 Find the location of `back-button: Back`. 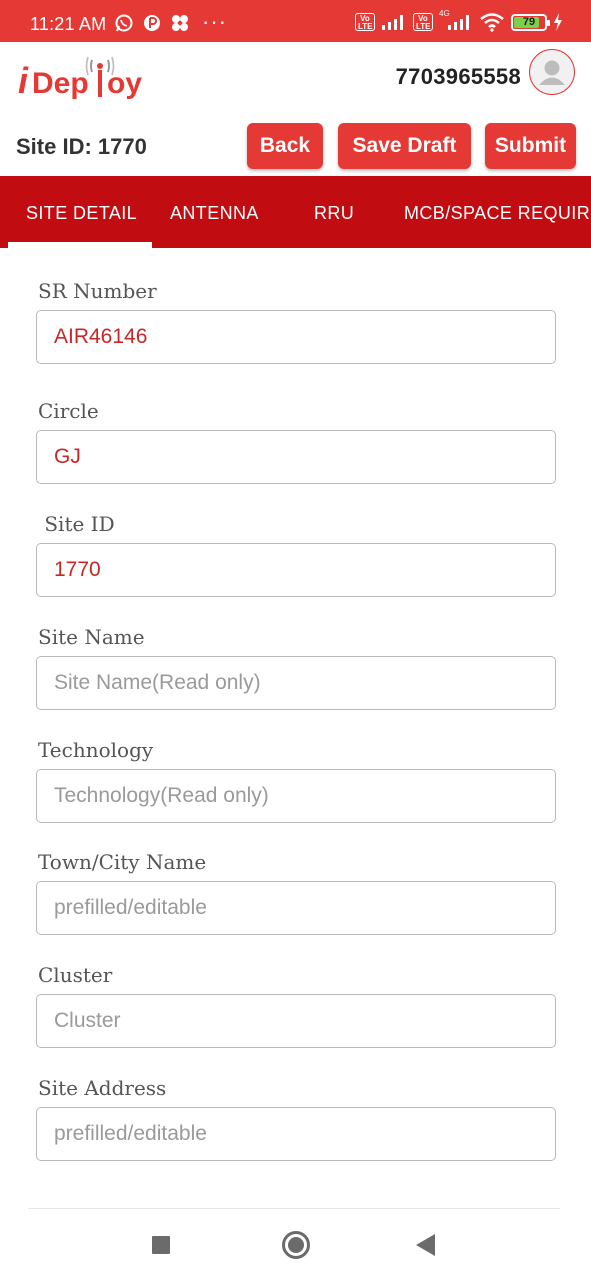

back-button: Back is located at coordinates (285, 146).